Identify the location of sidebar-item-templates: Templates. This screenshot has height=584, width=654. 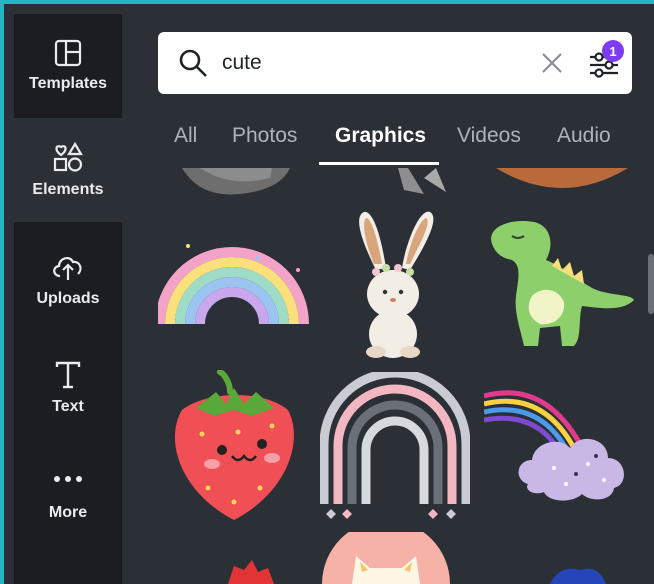
(68, 66).